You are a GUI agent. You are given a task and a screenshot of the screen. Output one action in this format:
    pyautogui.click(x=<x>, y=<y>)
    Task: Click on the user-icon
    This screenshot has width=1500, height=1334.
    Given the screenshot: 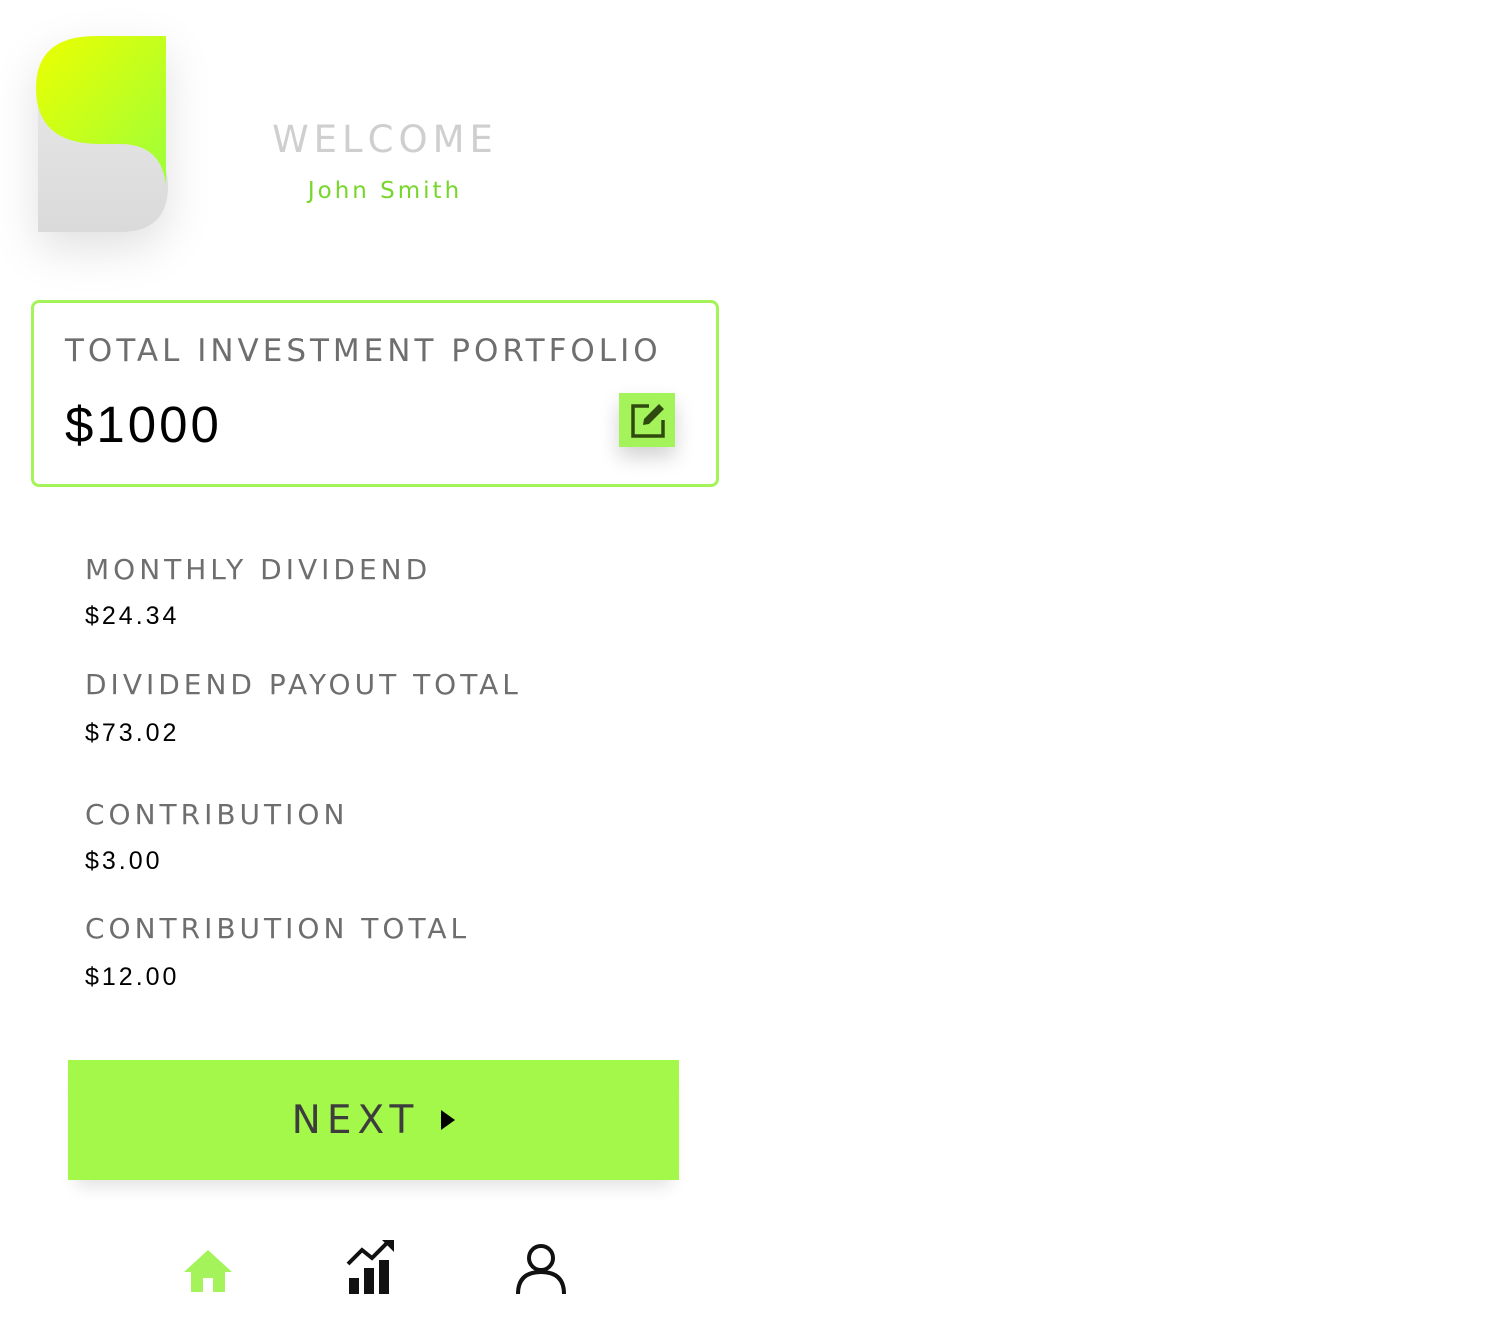 What is the action you would take?
    pyautogui.click(x=541, y=1269)
    